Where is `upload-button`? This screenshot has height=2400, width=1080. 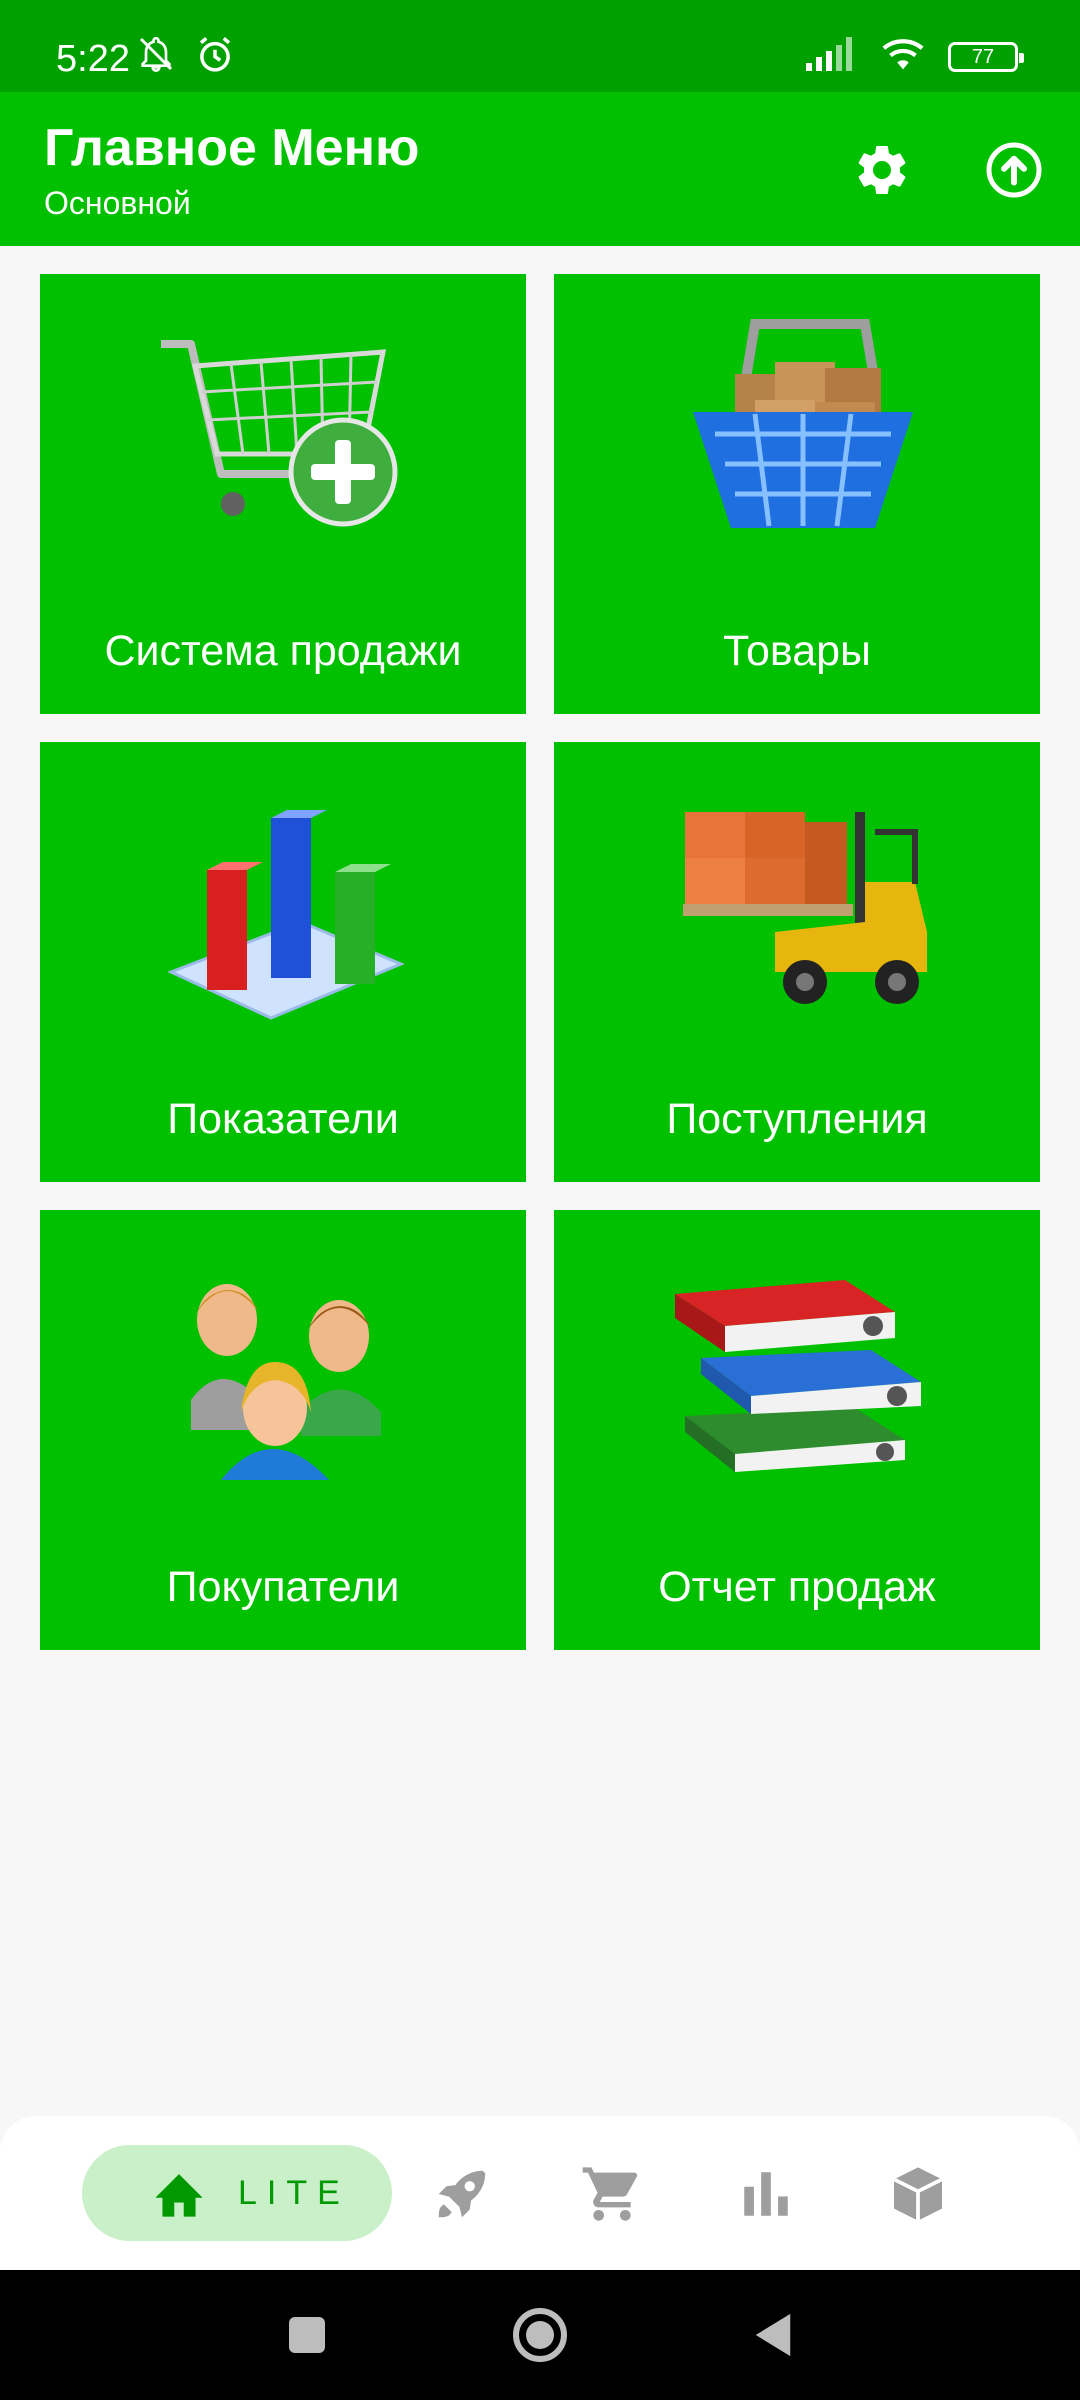 upload-button is located at coordinates (1014, 170).